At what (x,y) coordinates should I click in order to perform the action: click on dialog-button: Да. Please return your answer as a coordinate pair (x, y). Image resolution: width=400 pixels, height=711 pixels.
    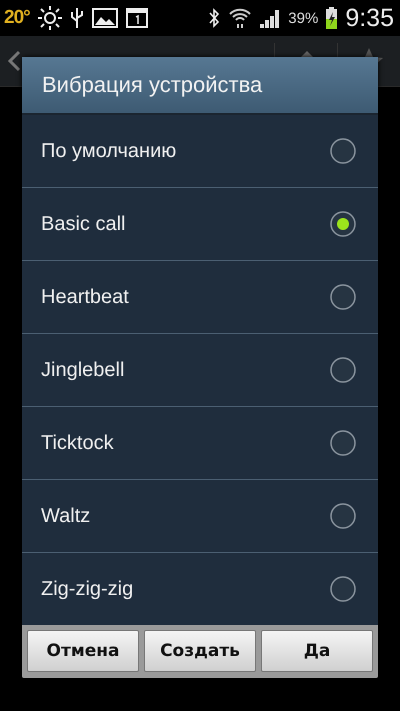
    Looking at the image, I should click on (317, 651).